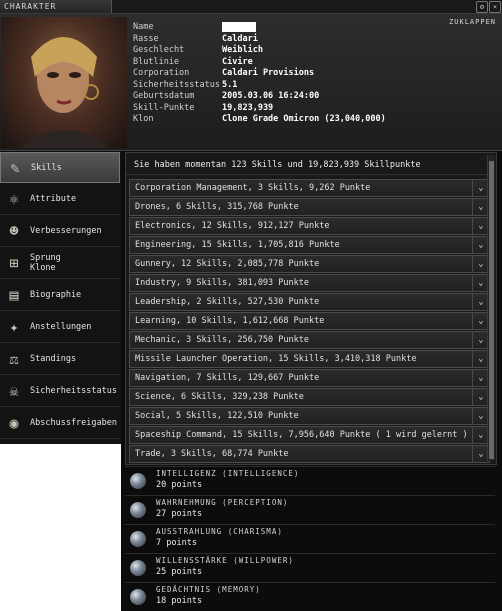  I want to click on attribute-name: GEDÄCHTNIS (MEMORY), so click(208, 589).